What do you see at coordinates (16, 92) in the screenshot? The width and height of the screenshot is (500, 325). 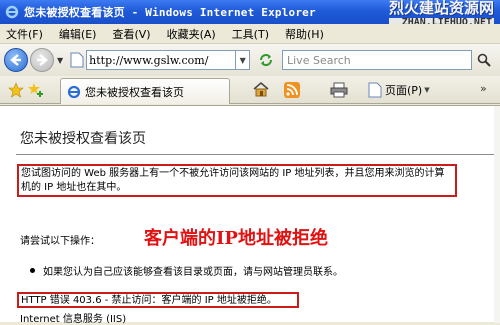 I see `favorites-star-icon` at bounding box center [16, 92].